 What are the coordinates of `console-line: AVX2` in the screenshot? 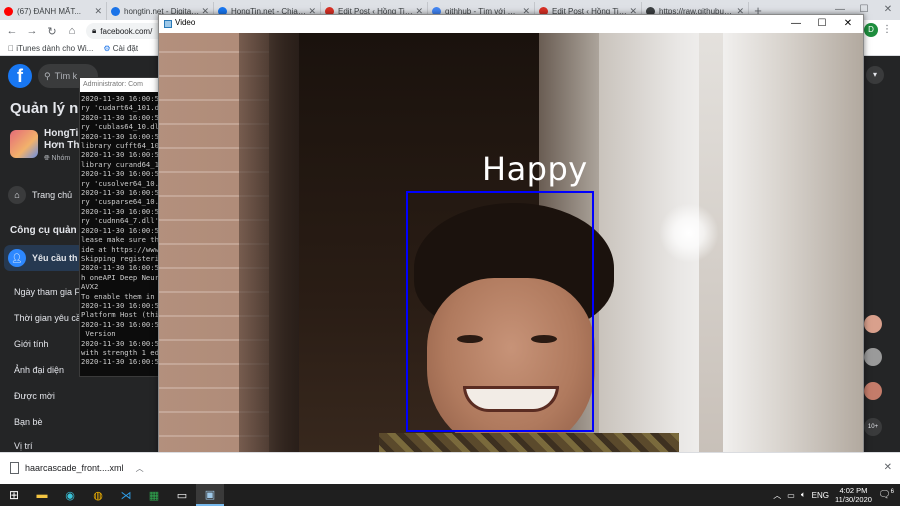 It's located at (90, 287).